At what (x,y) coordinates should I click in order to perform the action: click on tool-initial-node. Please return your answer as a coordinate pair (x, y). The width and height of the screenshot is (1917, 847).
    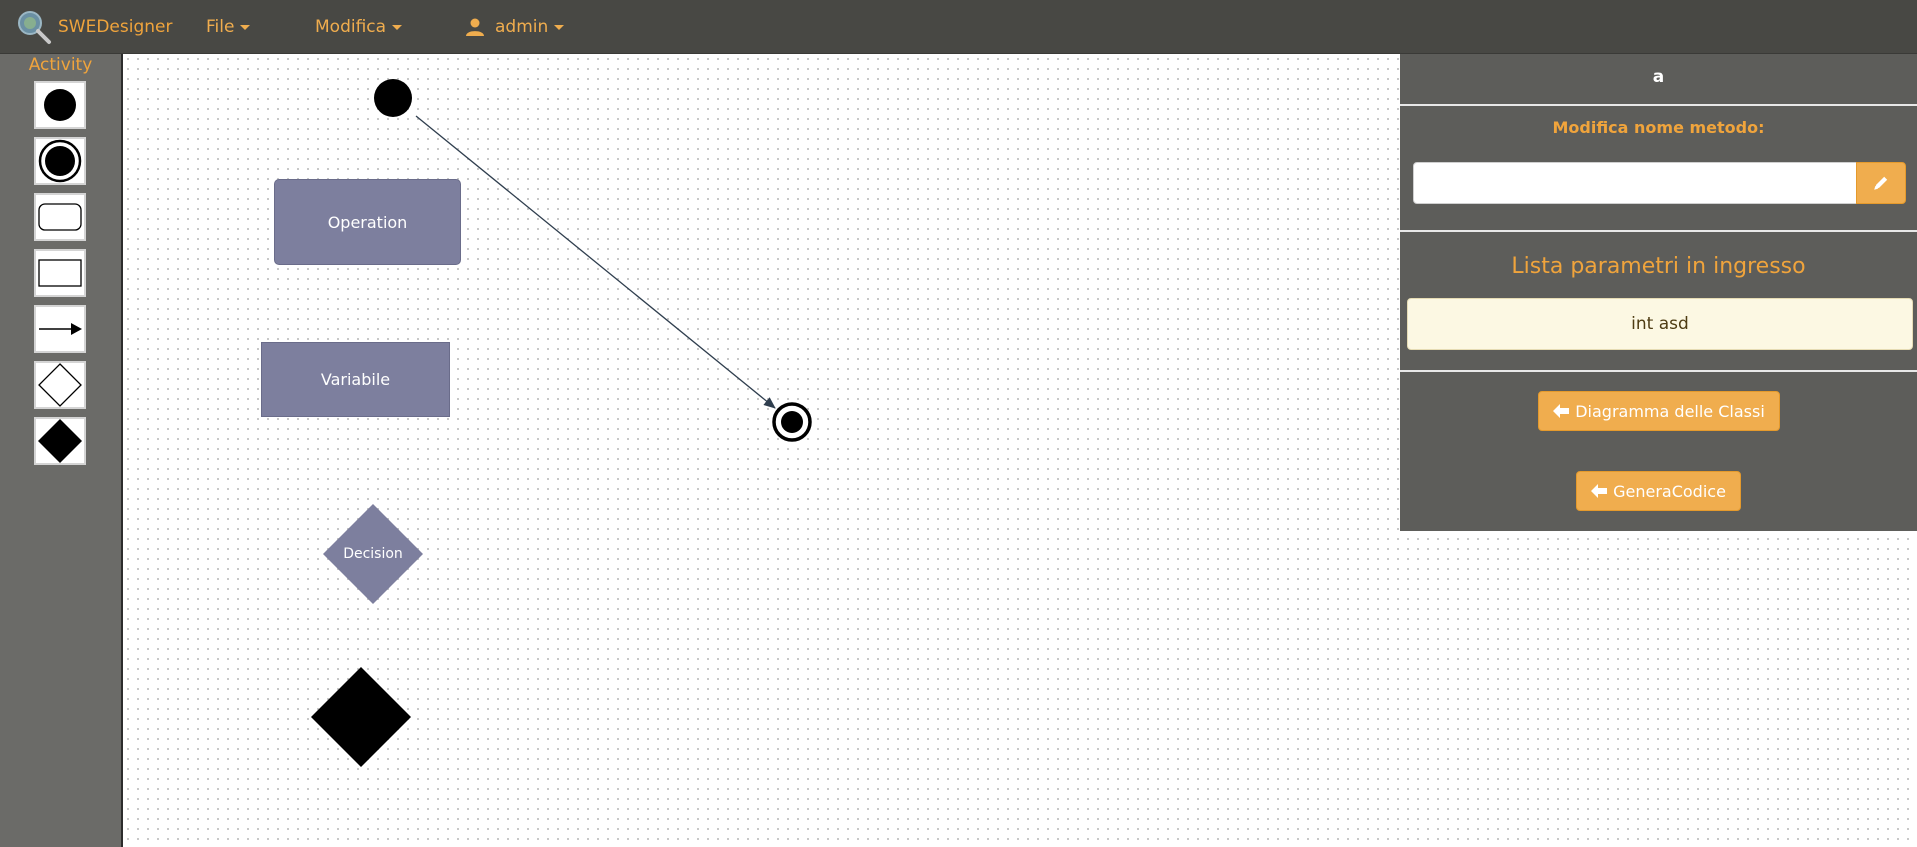
    Looking at the image, I should click on (60, 105).